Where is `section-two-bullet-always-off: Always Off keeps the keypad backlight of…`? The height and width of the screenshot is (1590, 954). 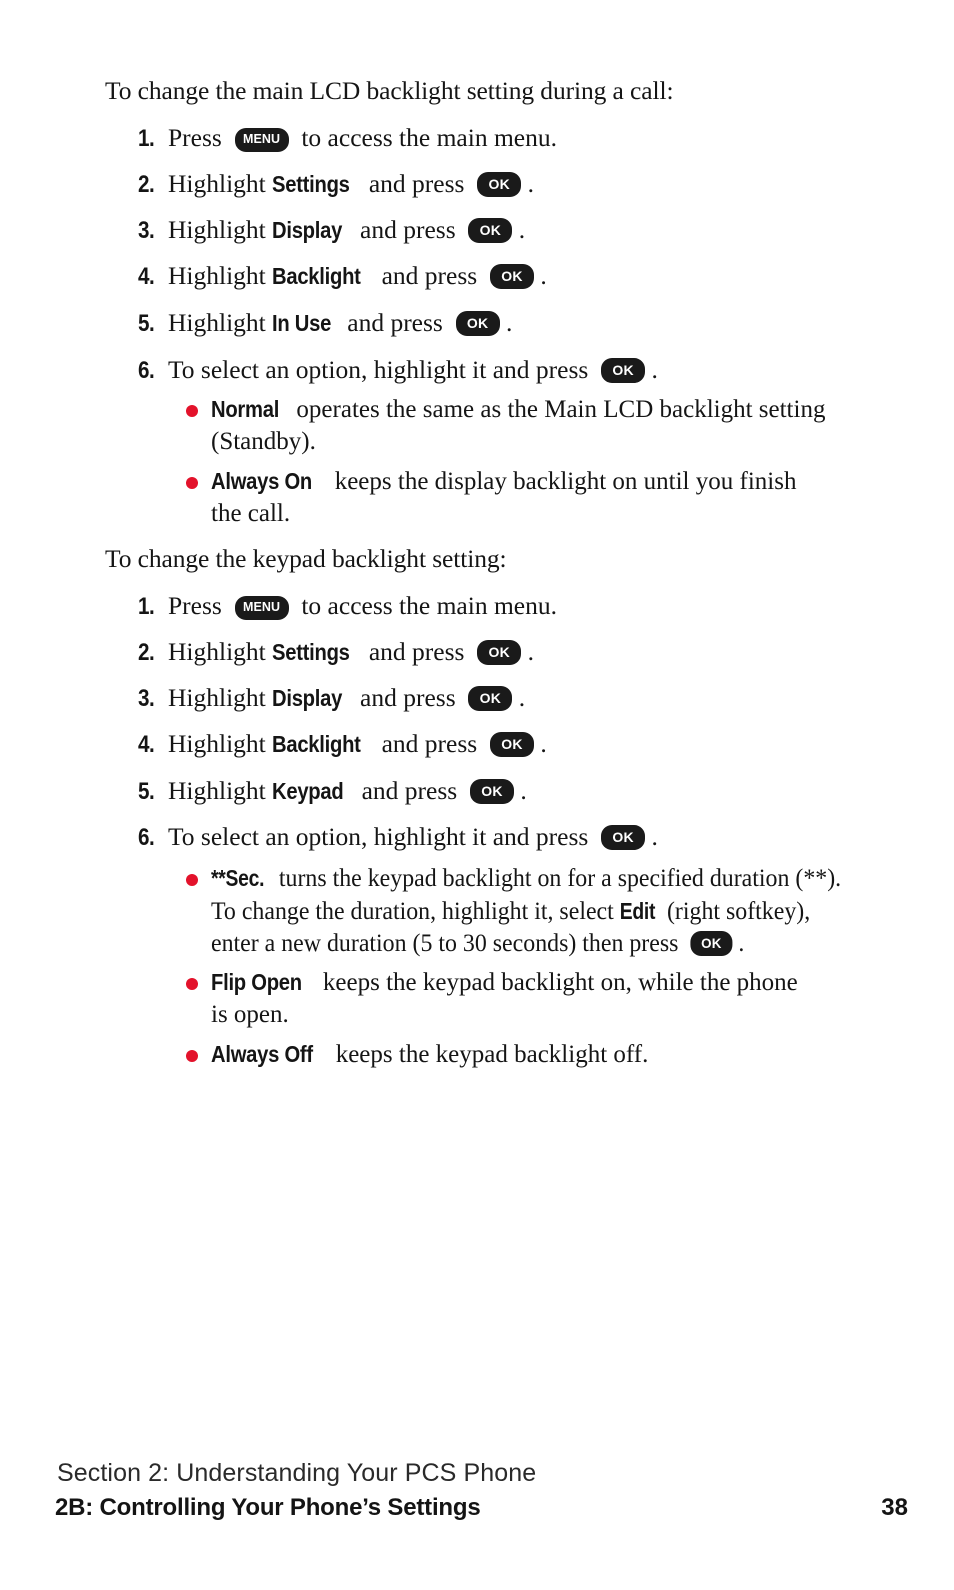
section-two-bullet-always-off: Always Off keeps the keypad backlight of… is located at coordinates (417, 1054).